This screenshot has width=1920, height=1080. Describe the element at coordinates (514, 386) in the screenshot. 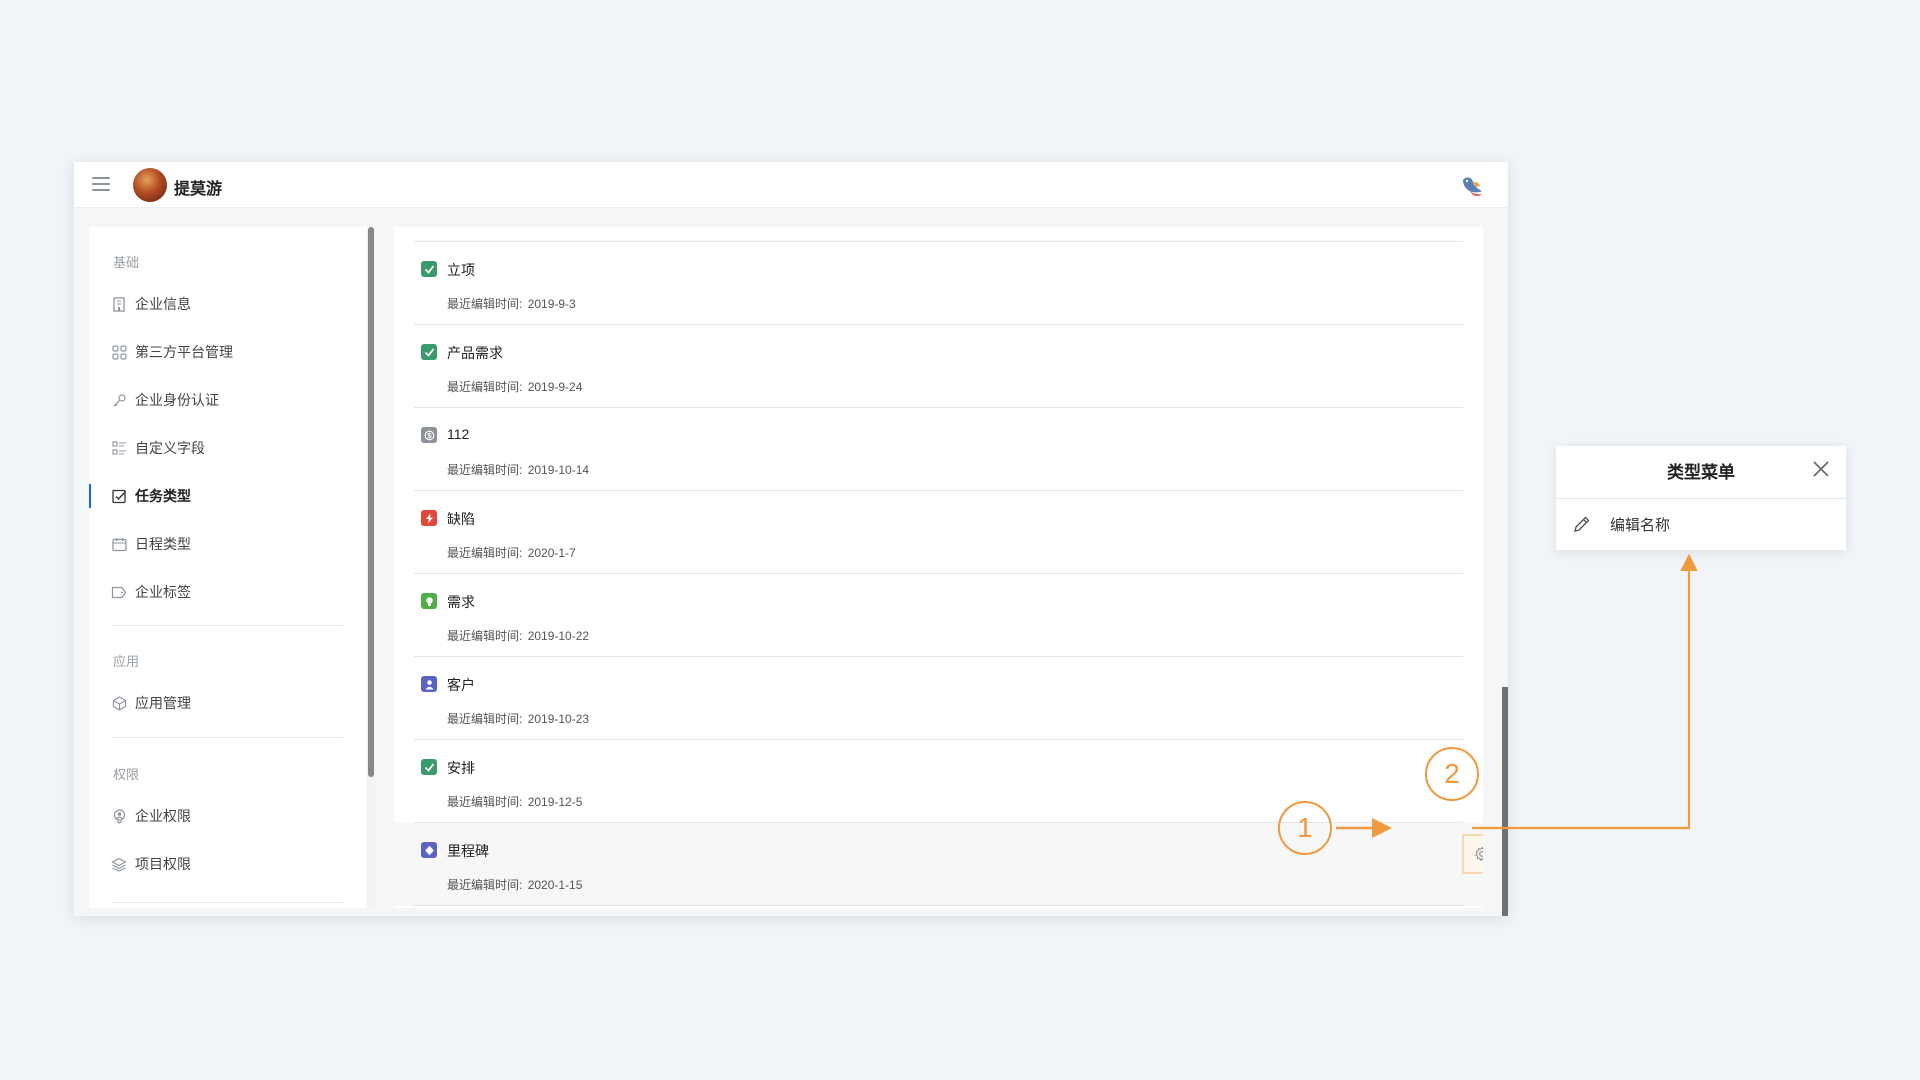

I see `type-edit-time: 最近编辑时间: 2019-9-24` at that location.